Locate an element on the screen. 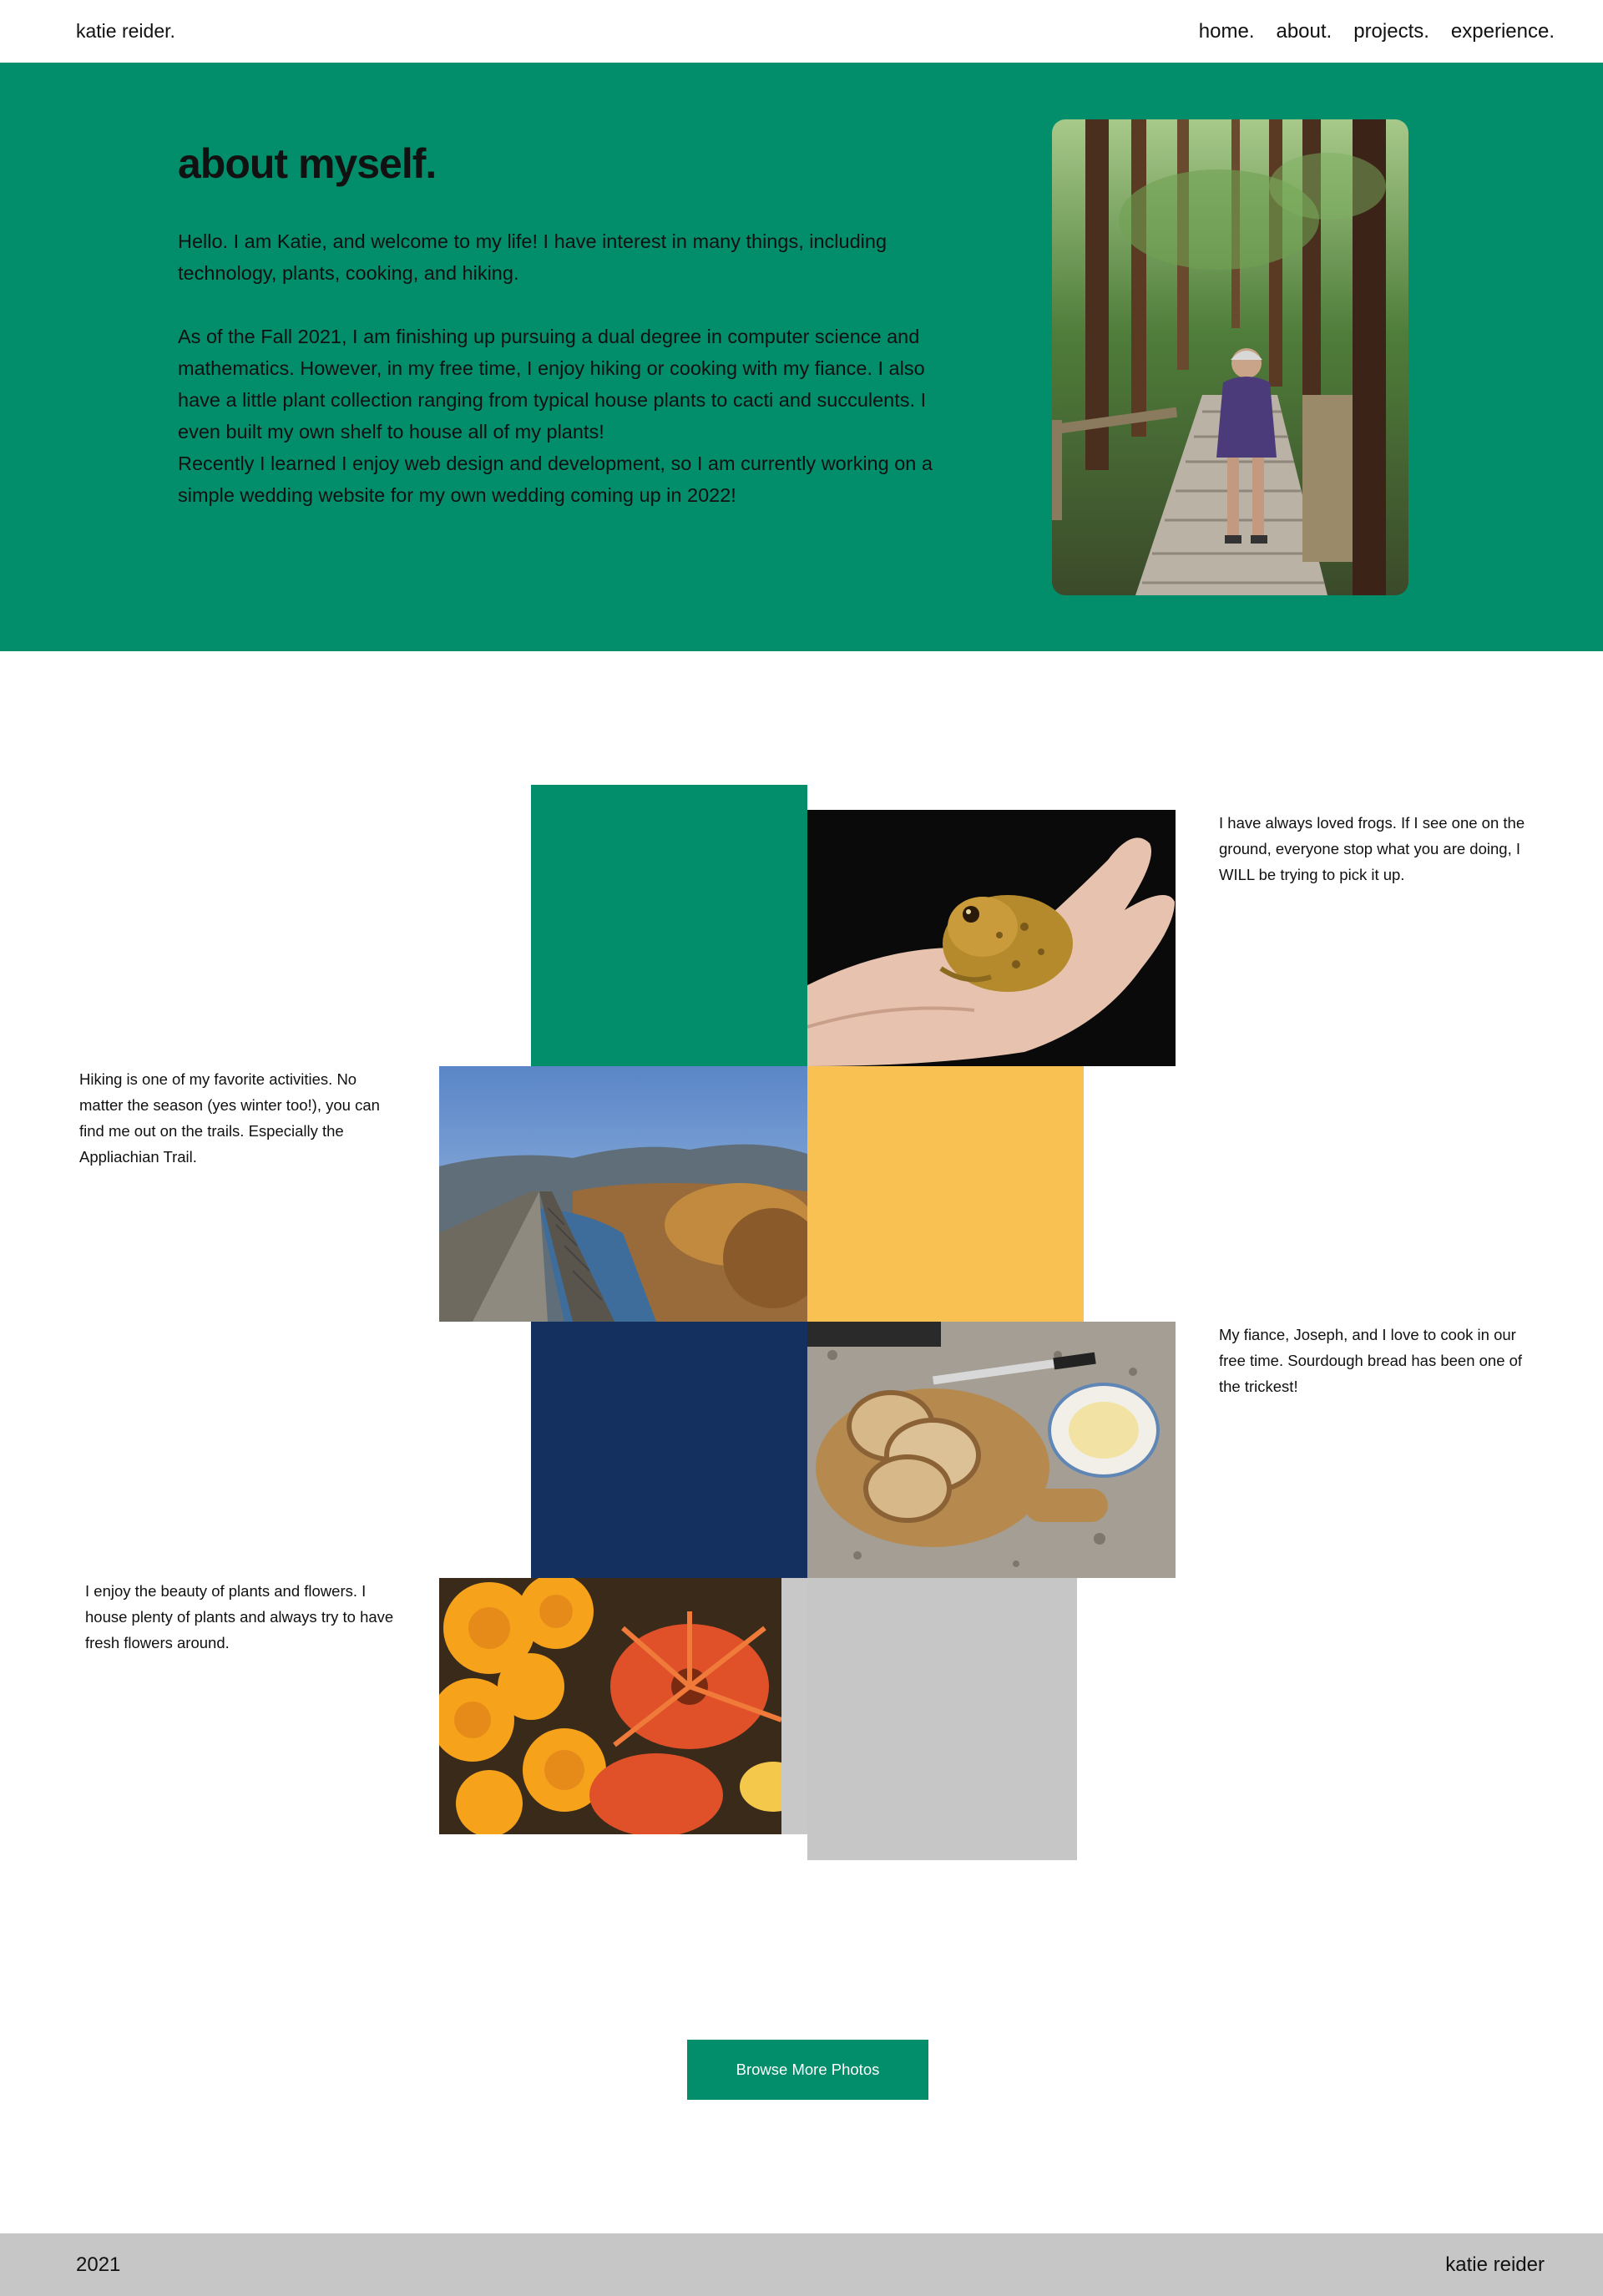  browse-more-photos-button: Browse More Photos is located at coordinates (807, 2070).